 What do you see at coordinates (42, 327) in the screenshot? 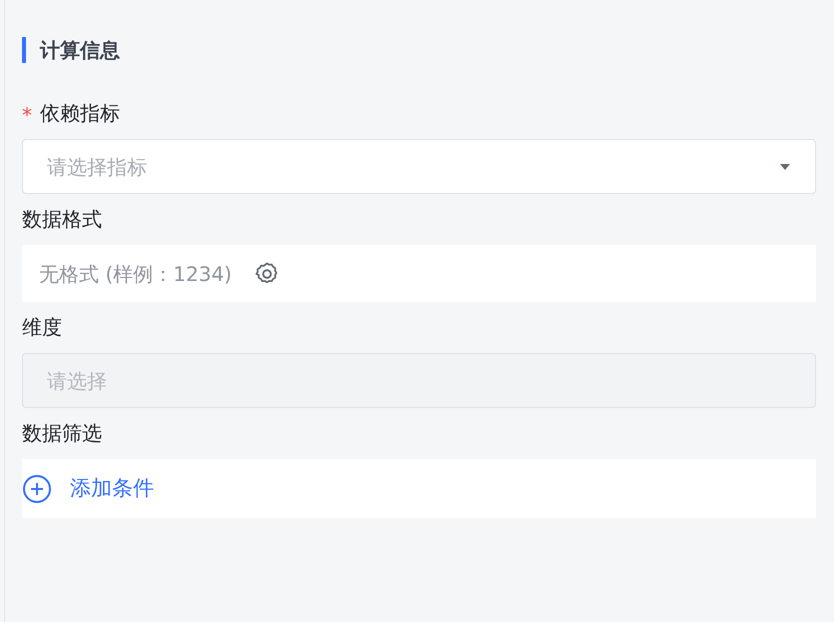
I see `field-label: 维度` at bounding box center [42, 327].